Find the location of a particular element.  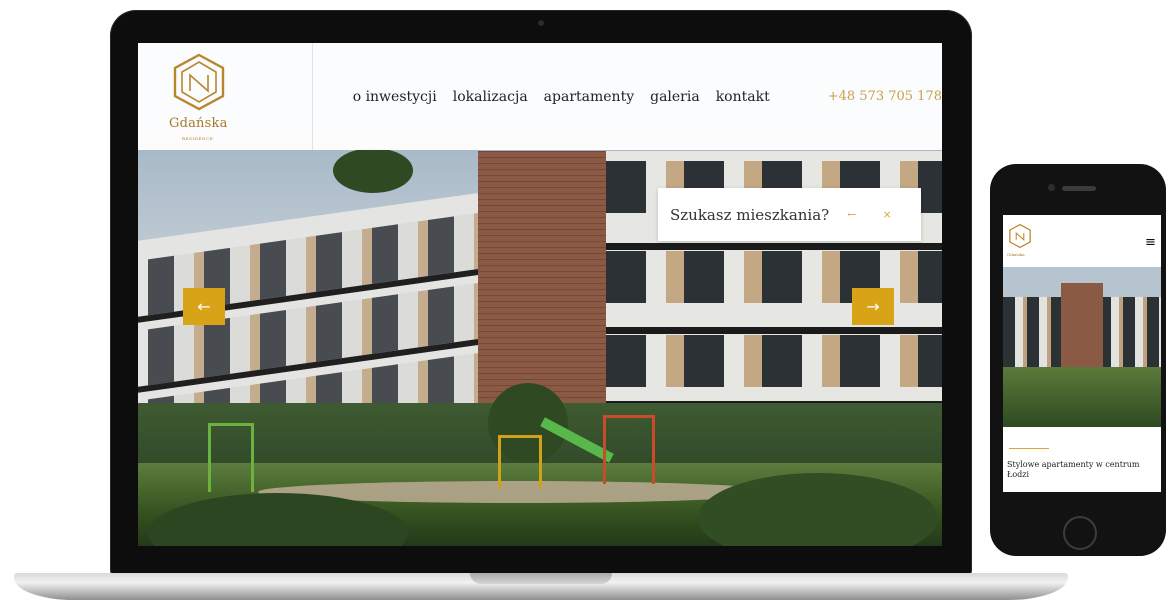

mobile-brand-name: Gdańska is located at coordinates (1016, 254).